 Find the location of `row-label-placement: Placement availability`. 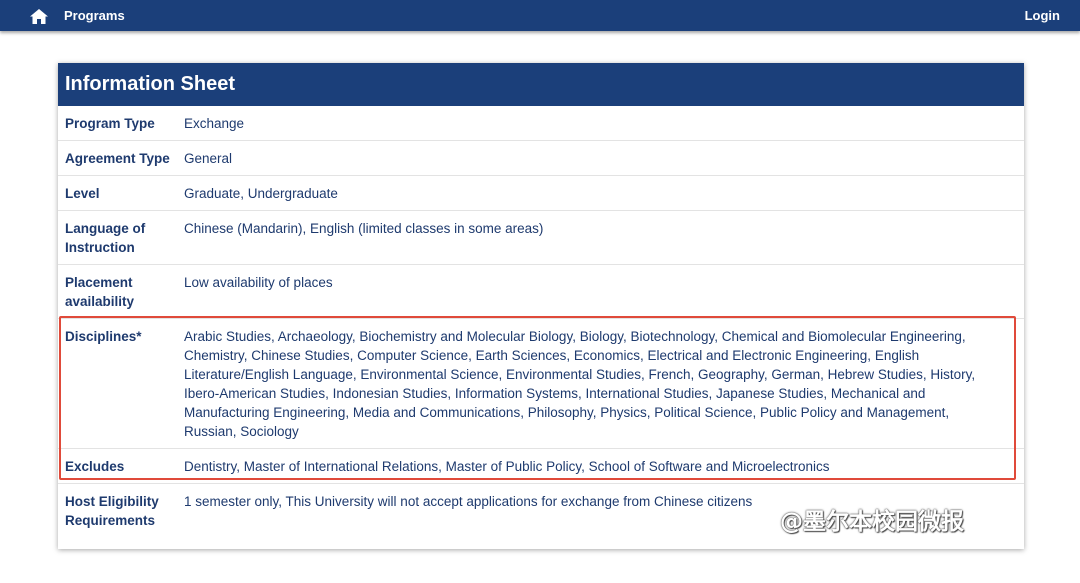

row-label-placement: Placement availability is located at coordinates (100, 292).